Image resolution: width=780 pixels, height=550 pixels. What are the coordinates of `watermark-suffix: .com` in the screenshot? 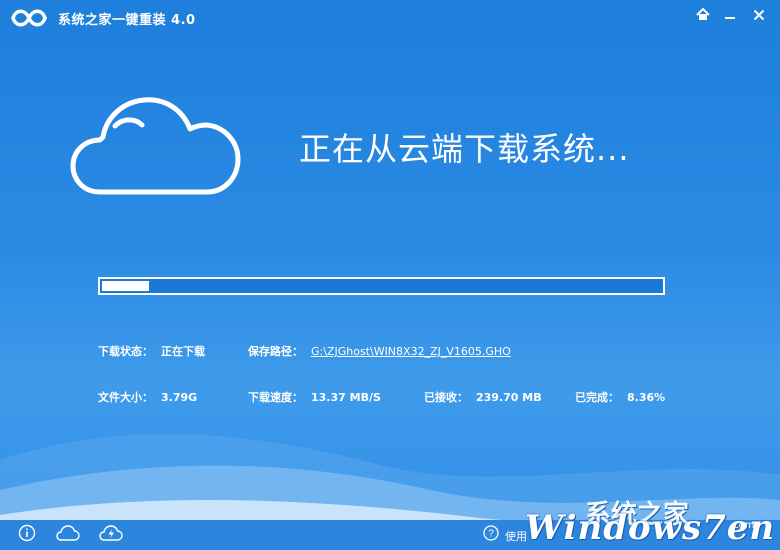 It's located at (742, 525).